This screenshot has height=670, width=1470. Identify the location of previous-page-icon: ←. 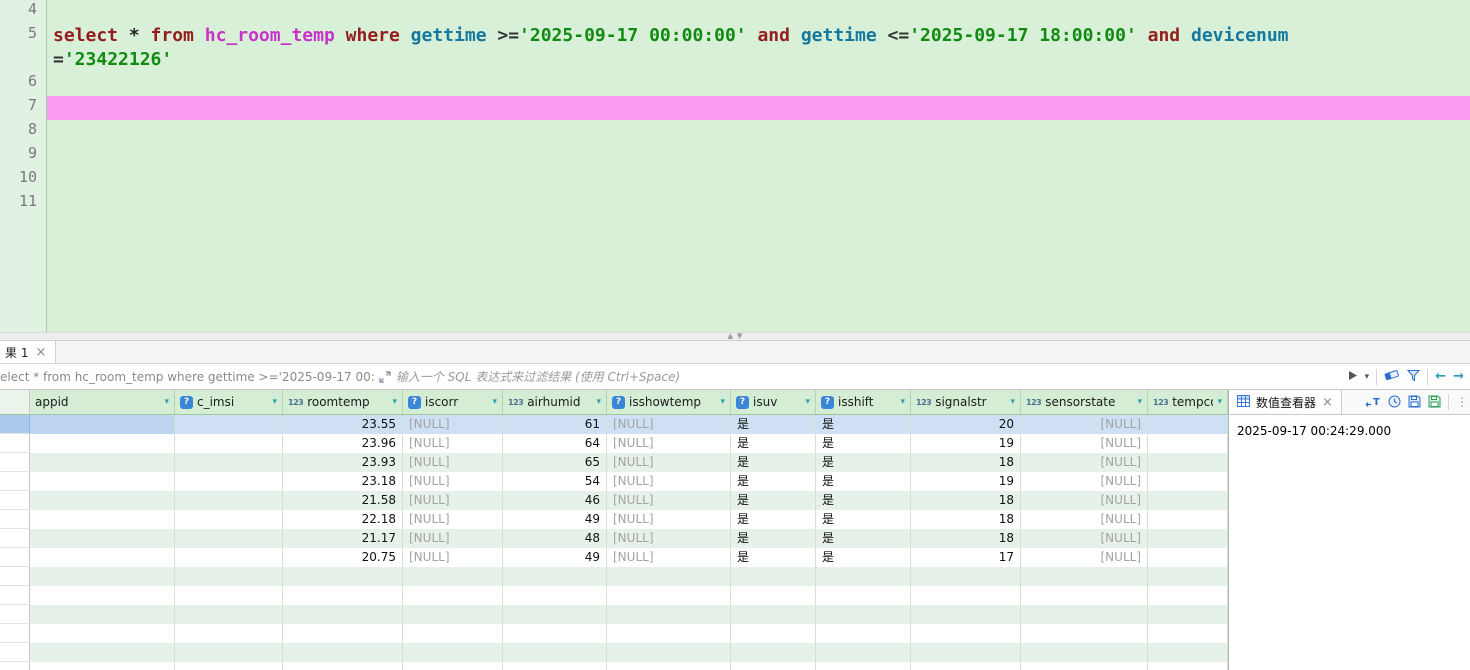
(1440, 376).